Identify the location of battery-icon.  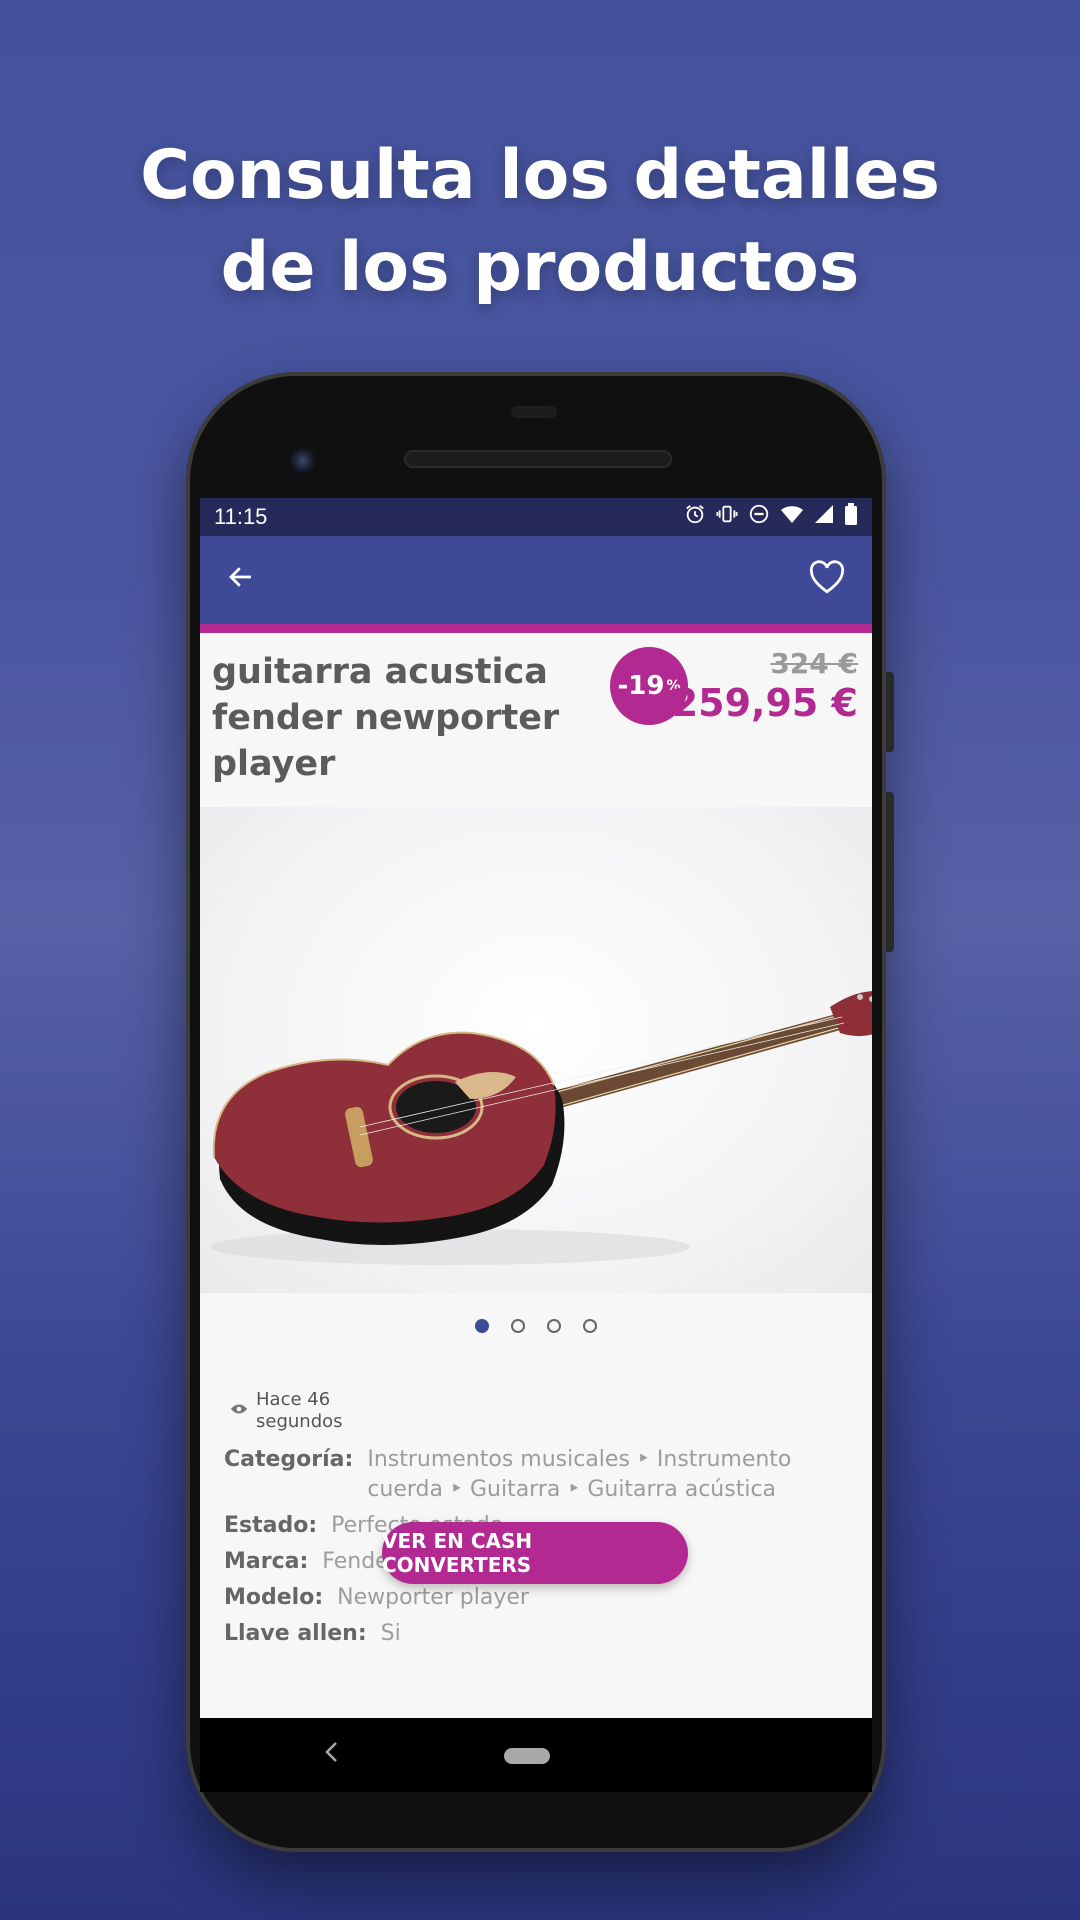
(851, 517).